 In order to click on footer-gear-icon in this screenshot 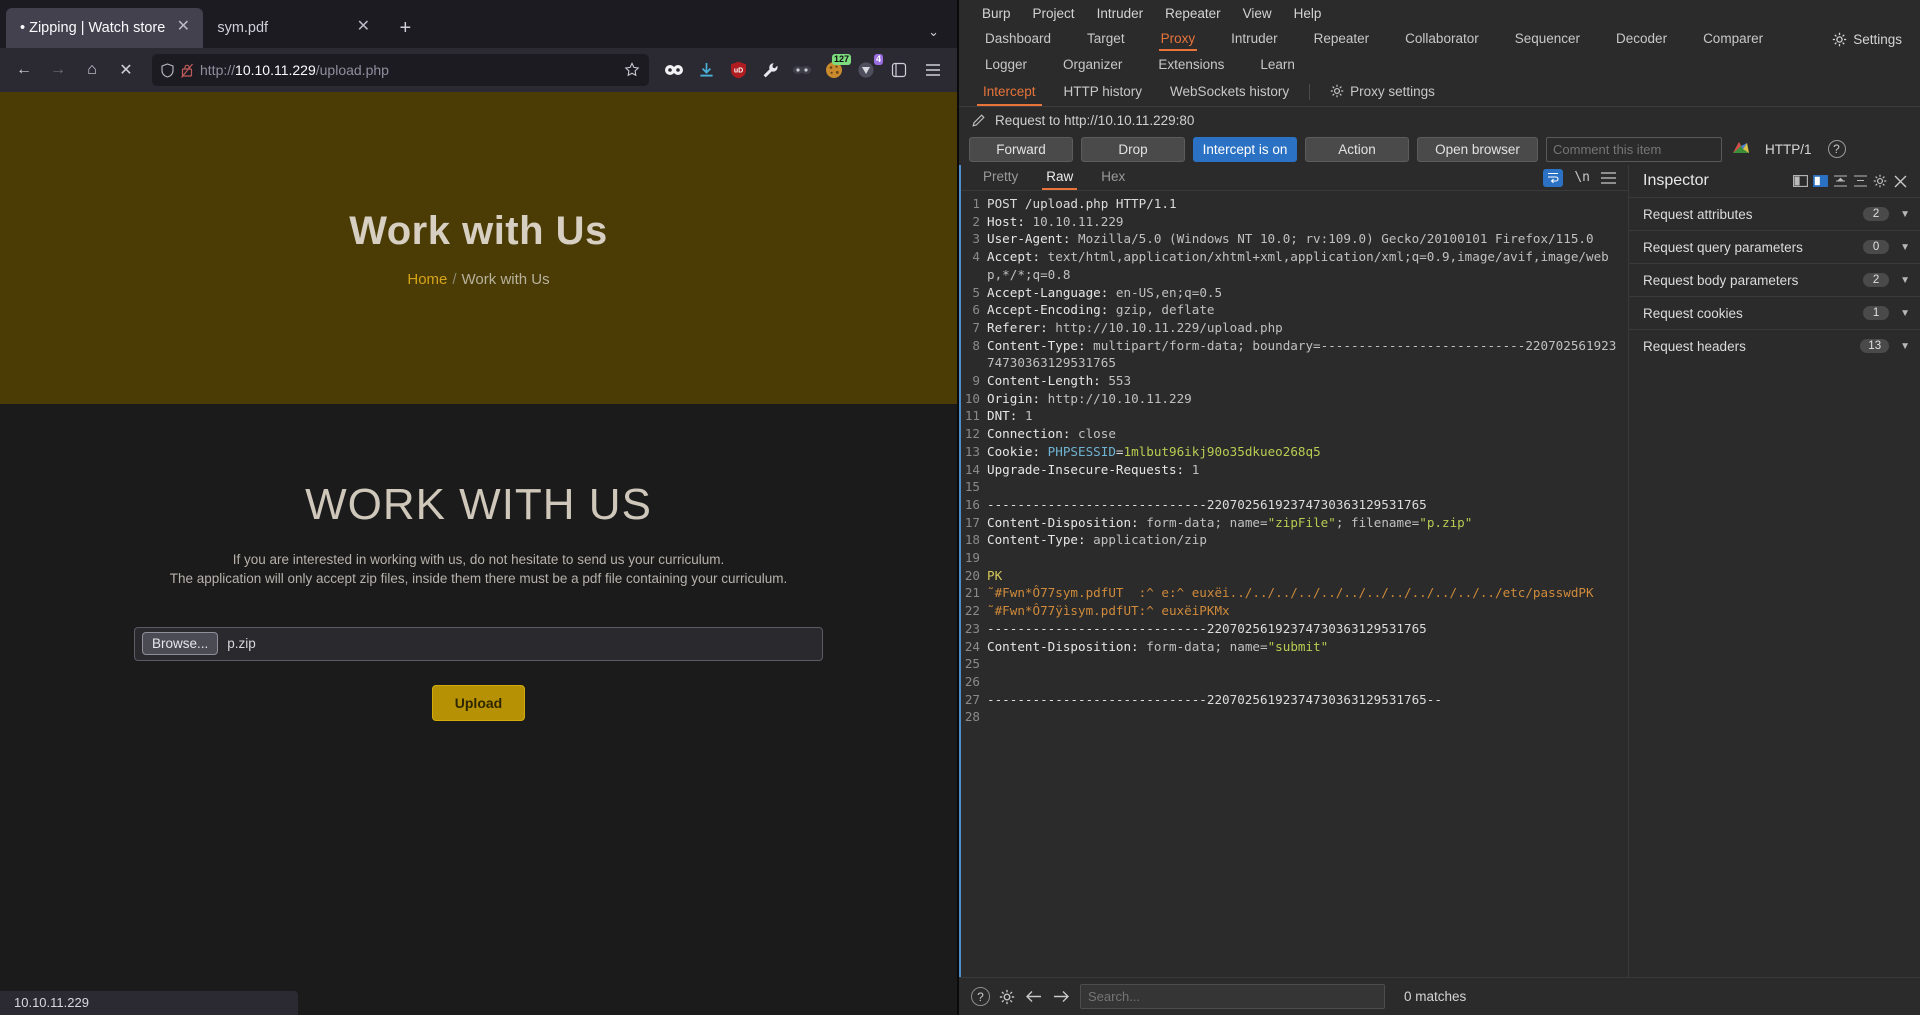, I will do `click(1007, 997)`.